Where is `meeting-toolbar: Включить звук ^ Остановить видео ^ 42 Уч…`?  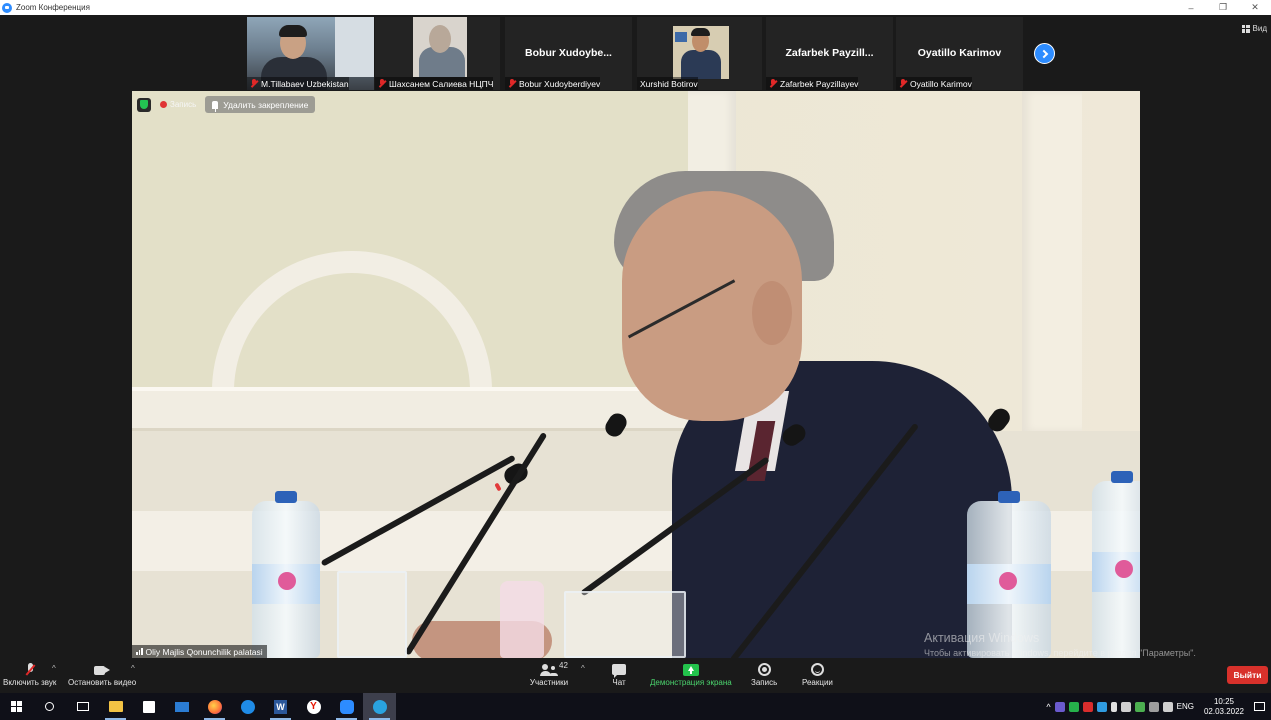
meeting-toolbar: Включить звук ^ Остановить видео ^ 42 Уч… is located at coordinates (635, 675).